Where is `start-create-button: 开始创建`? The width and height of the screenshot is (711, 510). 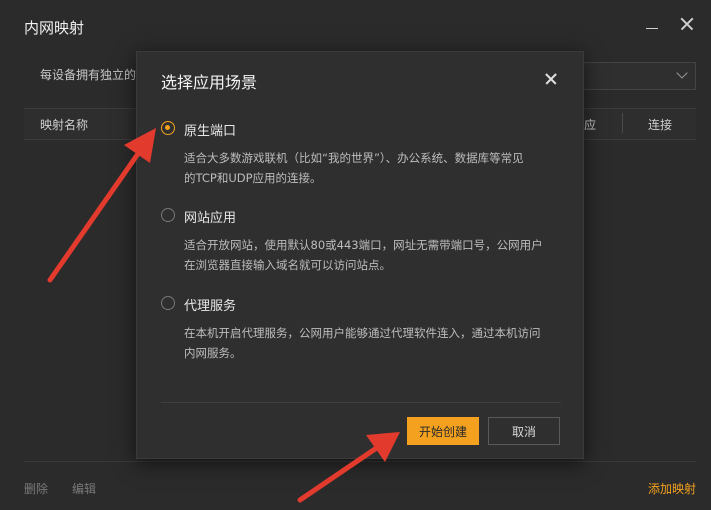 start-create-button: 开始创建 is located at coordinates (443, 431).